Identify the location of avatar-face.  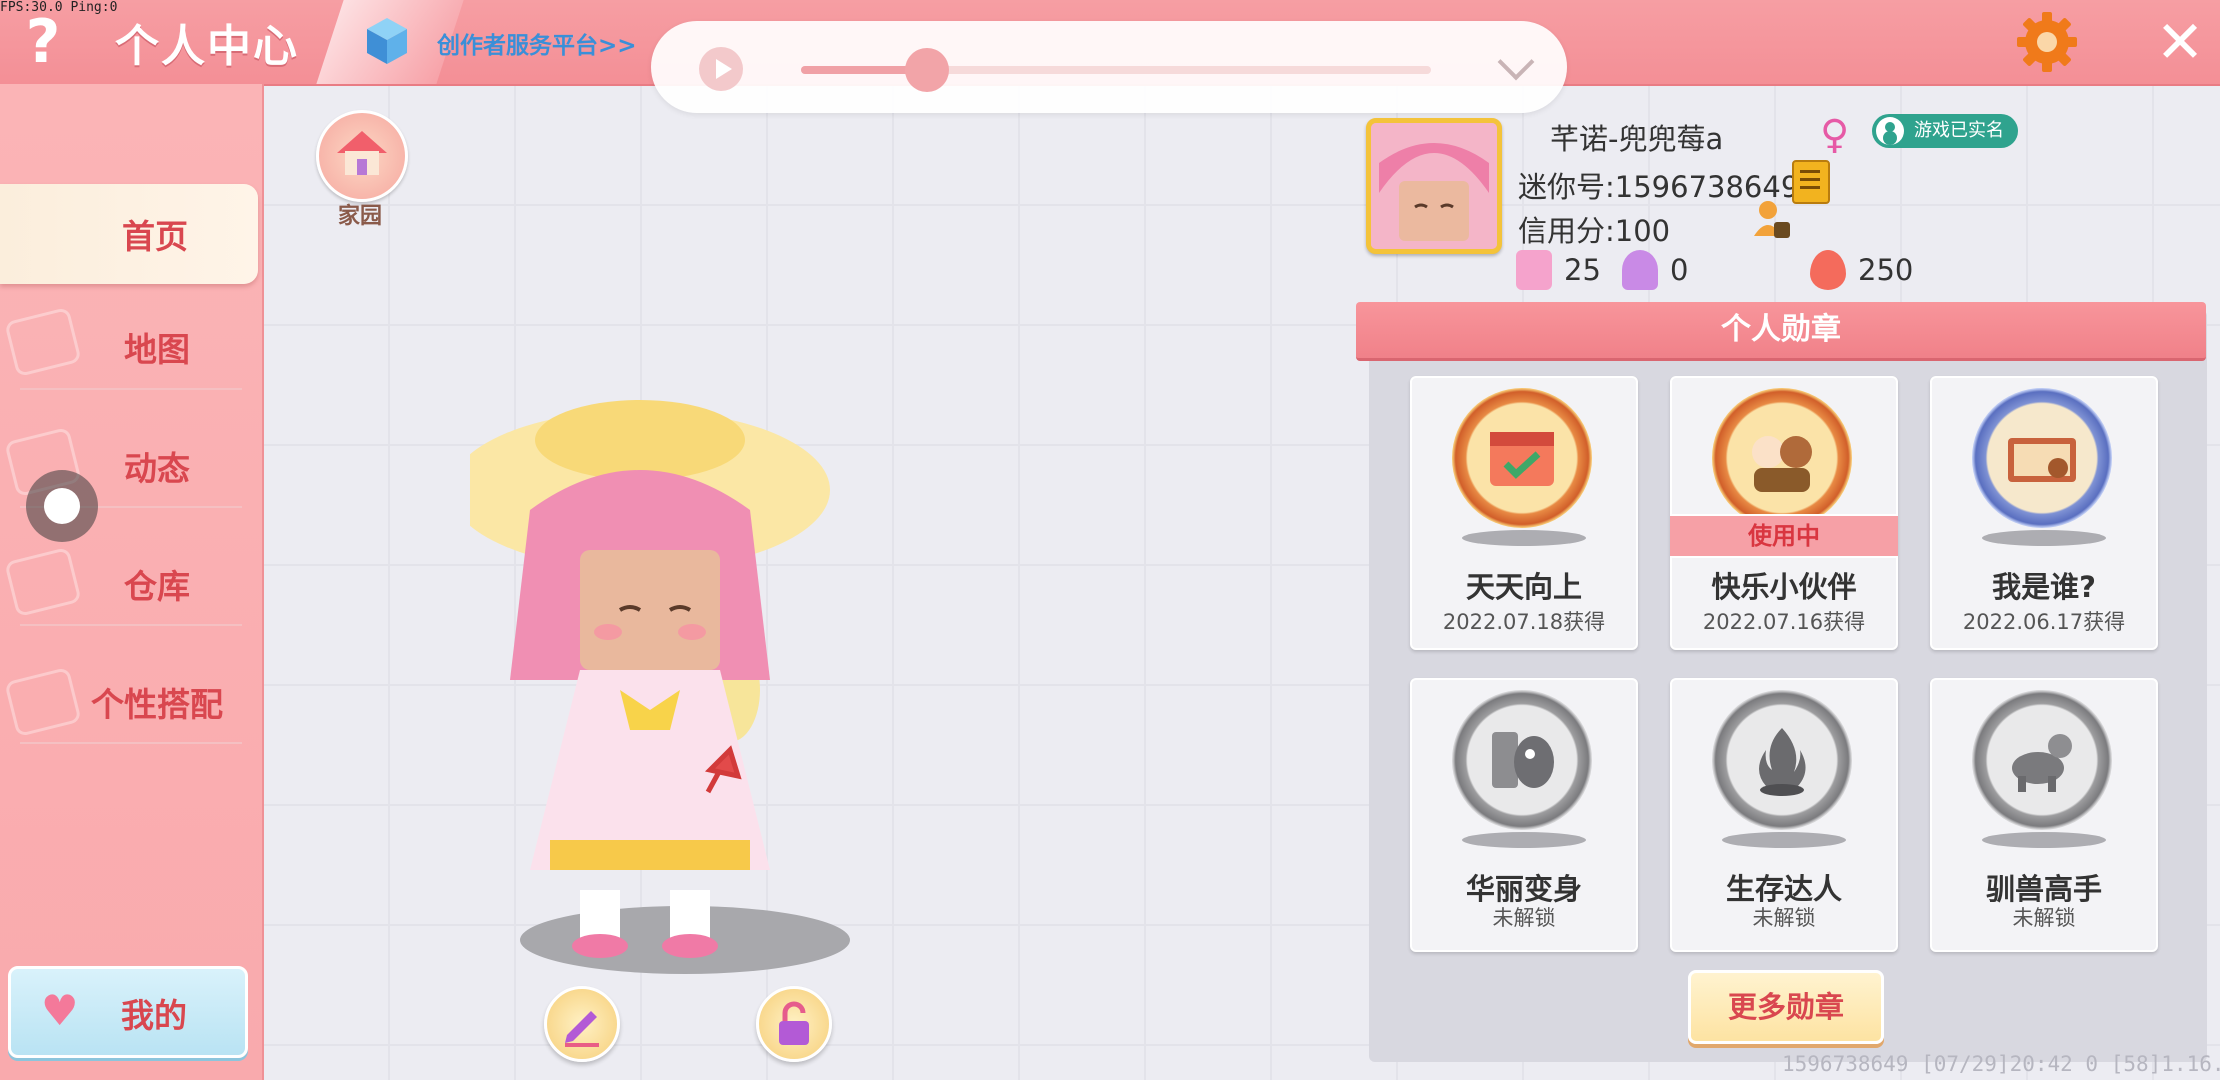
(1434, 186).